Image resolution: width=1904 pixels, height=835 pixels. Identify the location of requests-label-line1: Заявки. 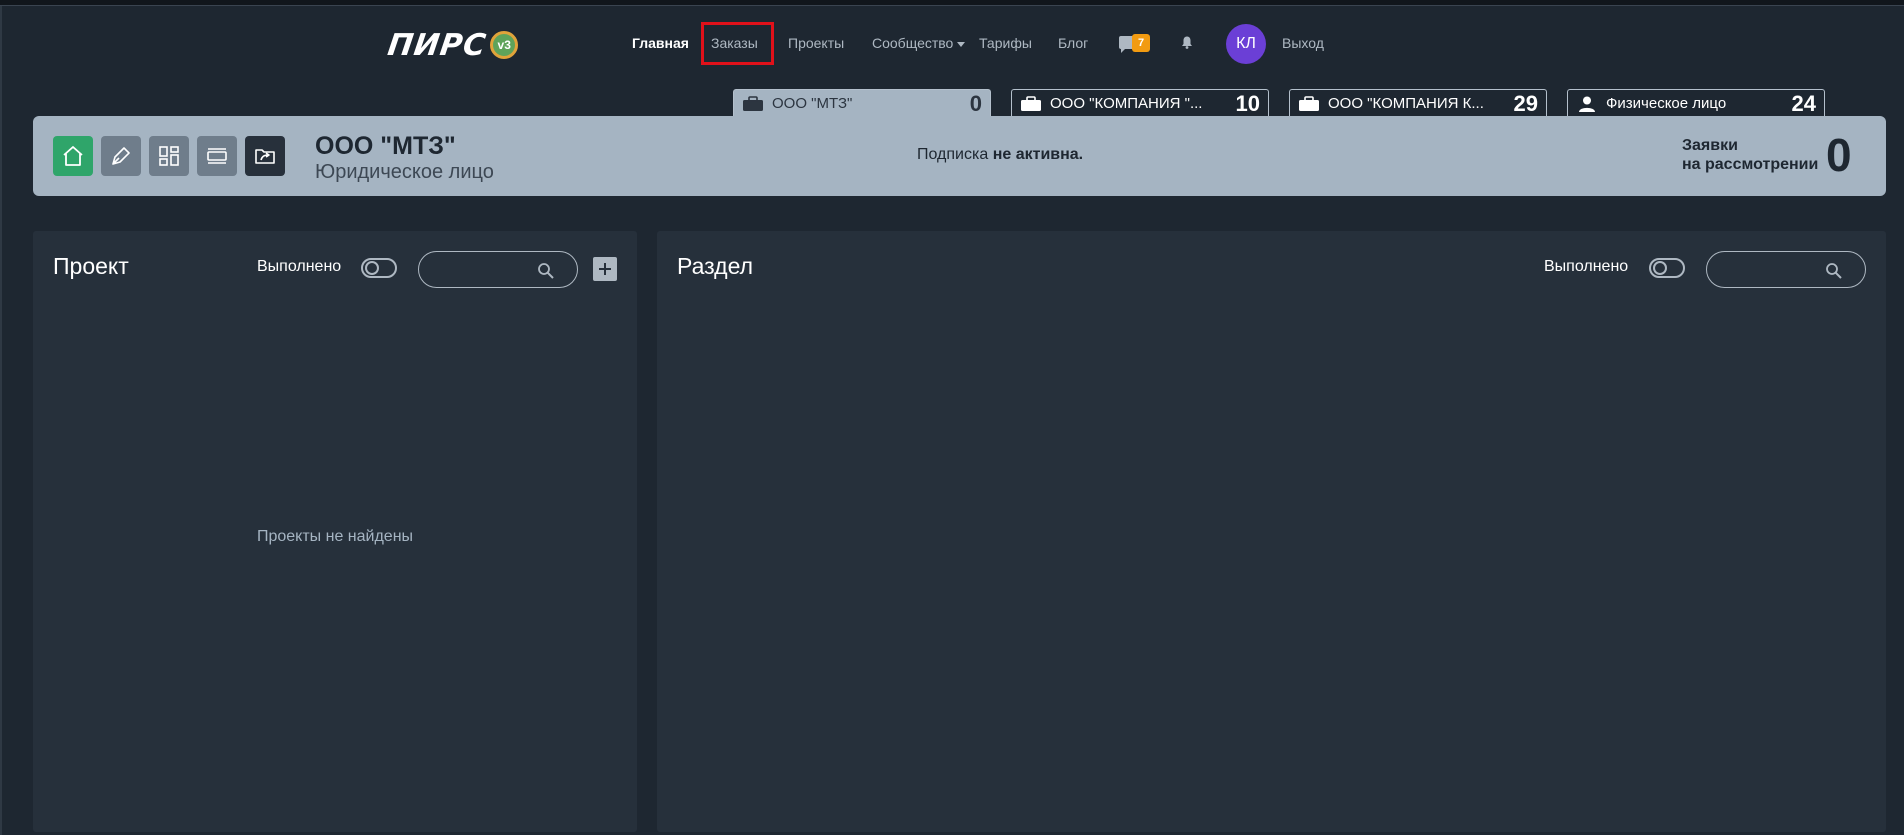
(1710, 145).